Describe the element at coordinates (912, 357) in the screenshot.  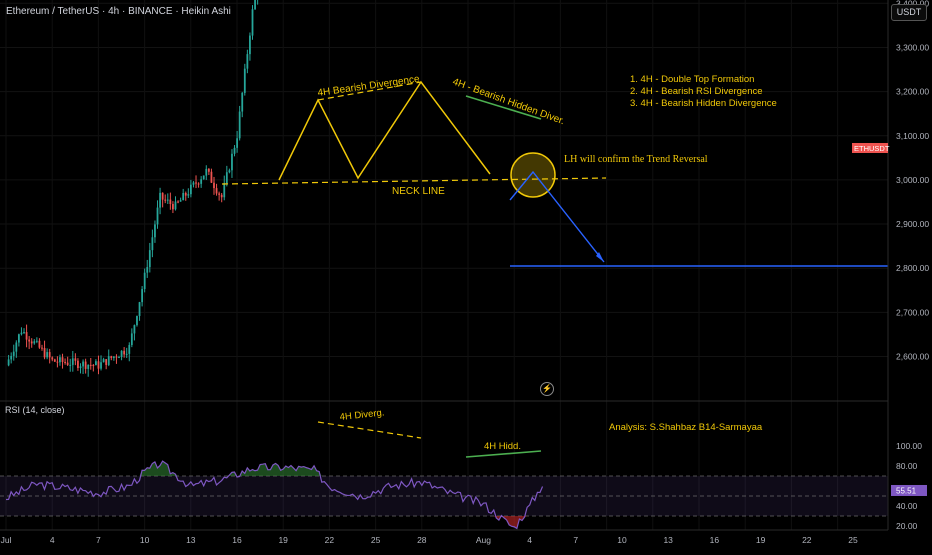
I see `price-tick: 2,600.00` at that location.